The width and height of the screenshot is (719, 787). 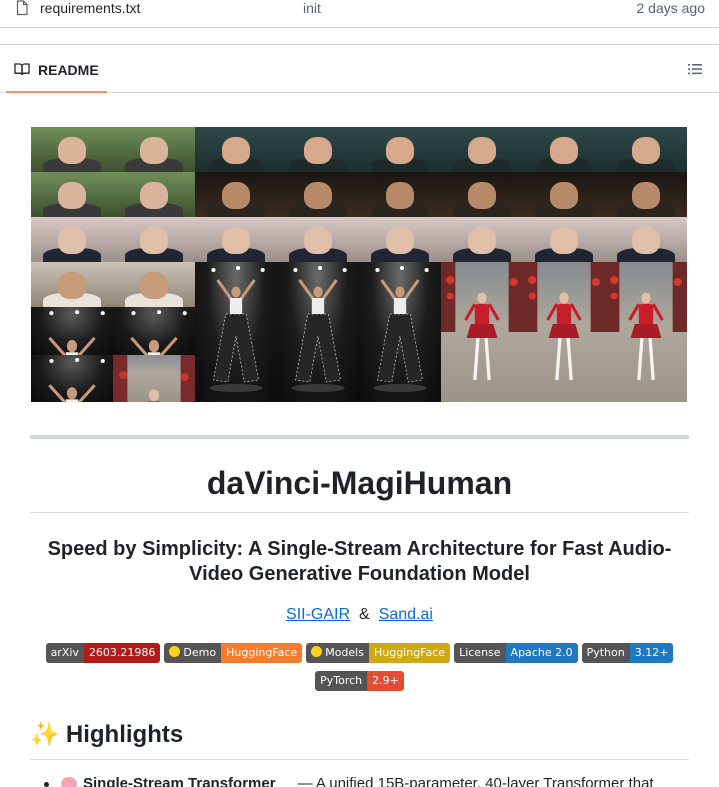 I want to click on badge-demo: Demo HuggingFace, so click(x=233, y=653).